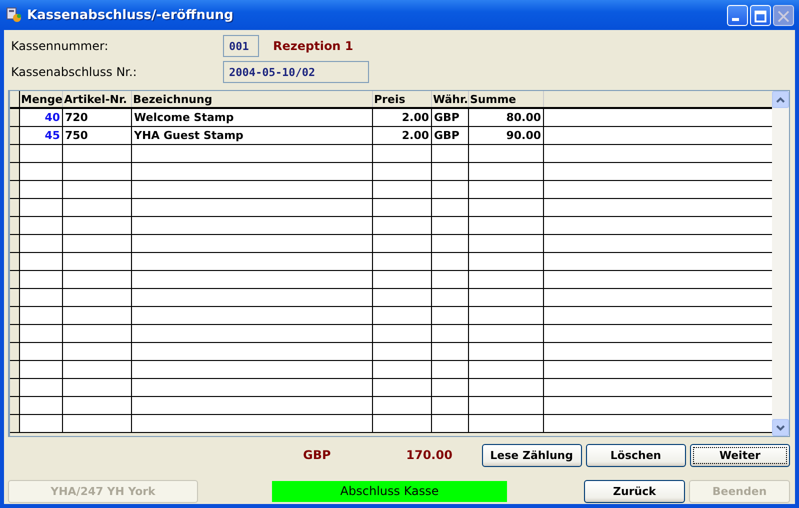  I want to click on scroll-down-icon, so click(780, 427).